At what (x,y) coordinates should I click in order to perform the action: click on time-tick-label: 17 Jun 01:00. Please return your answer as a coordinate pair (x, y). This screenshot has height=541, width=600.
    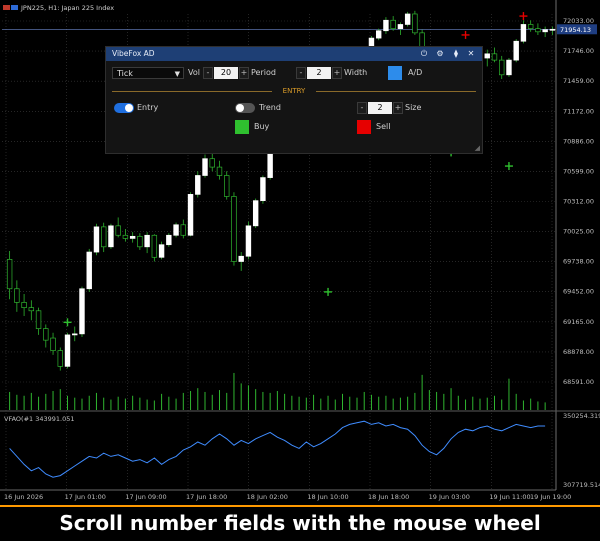
    Looking at the image, I should click on (85, 497).